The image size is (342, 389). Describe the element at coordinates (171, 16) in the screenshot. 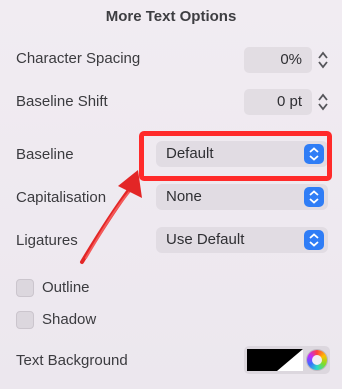

I see `panel-title: More Text Options` at that location.